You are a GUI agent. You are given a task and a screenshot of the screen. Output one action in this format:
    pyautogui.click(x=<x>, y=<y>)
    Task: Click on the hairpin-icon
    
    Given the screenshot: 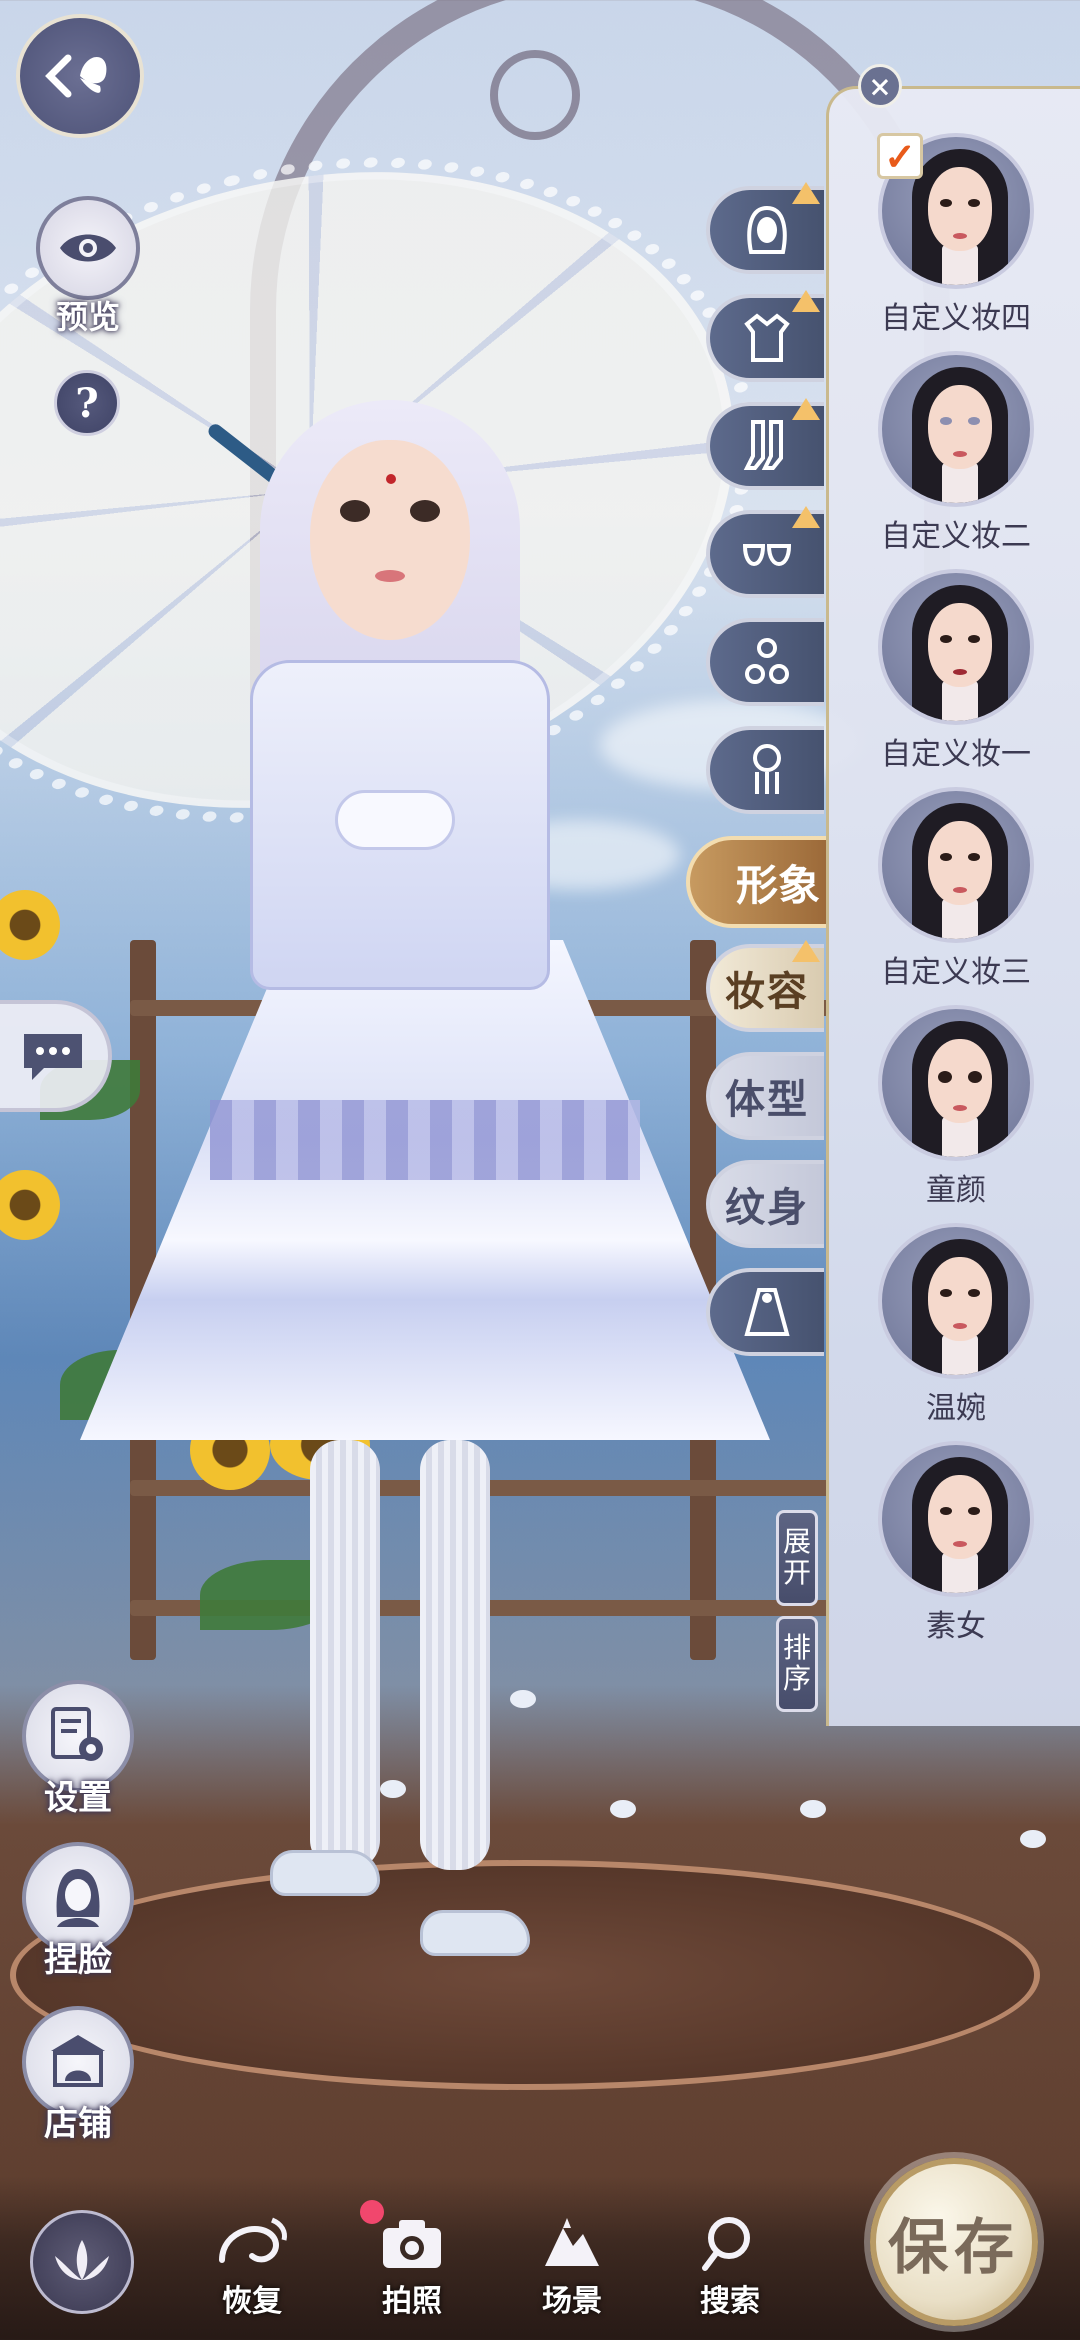 What is the action you would take?
    pyautogui.click(x=767, y=769)
    